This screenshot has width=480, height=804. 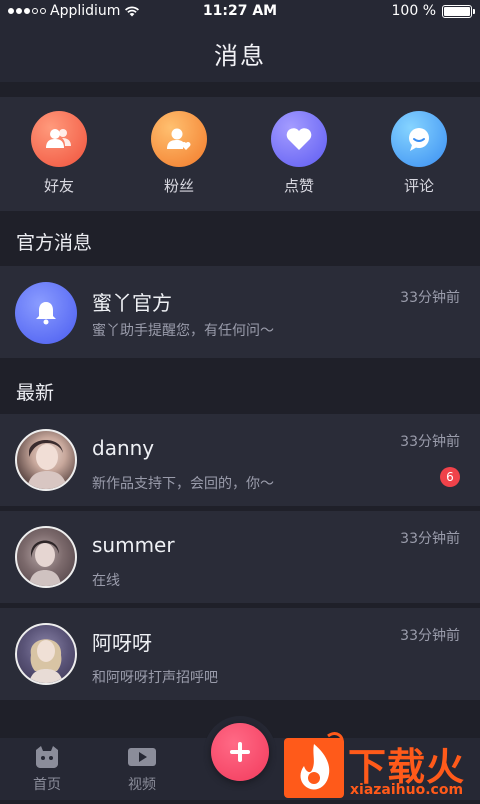 I want to click on last-message: 新作品支持下，会回的，你～, so click(x=183, y=484).